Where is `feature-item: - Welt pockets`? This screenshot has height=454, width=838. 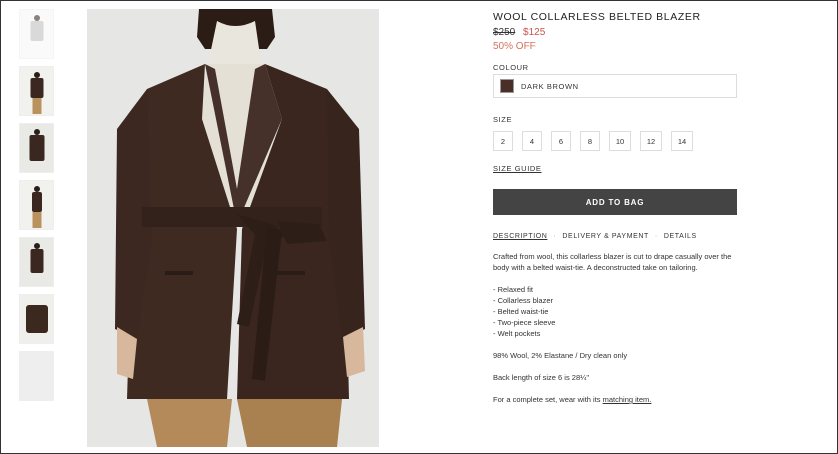
feature-item: - Welt pockets is located at coordinates (517, 333).